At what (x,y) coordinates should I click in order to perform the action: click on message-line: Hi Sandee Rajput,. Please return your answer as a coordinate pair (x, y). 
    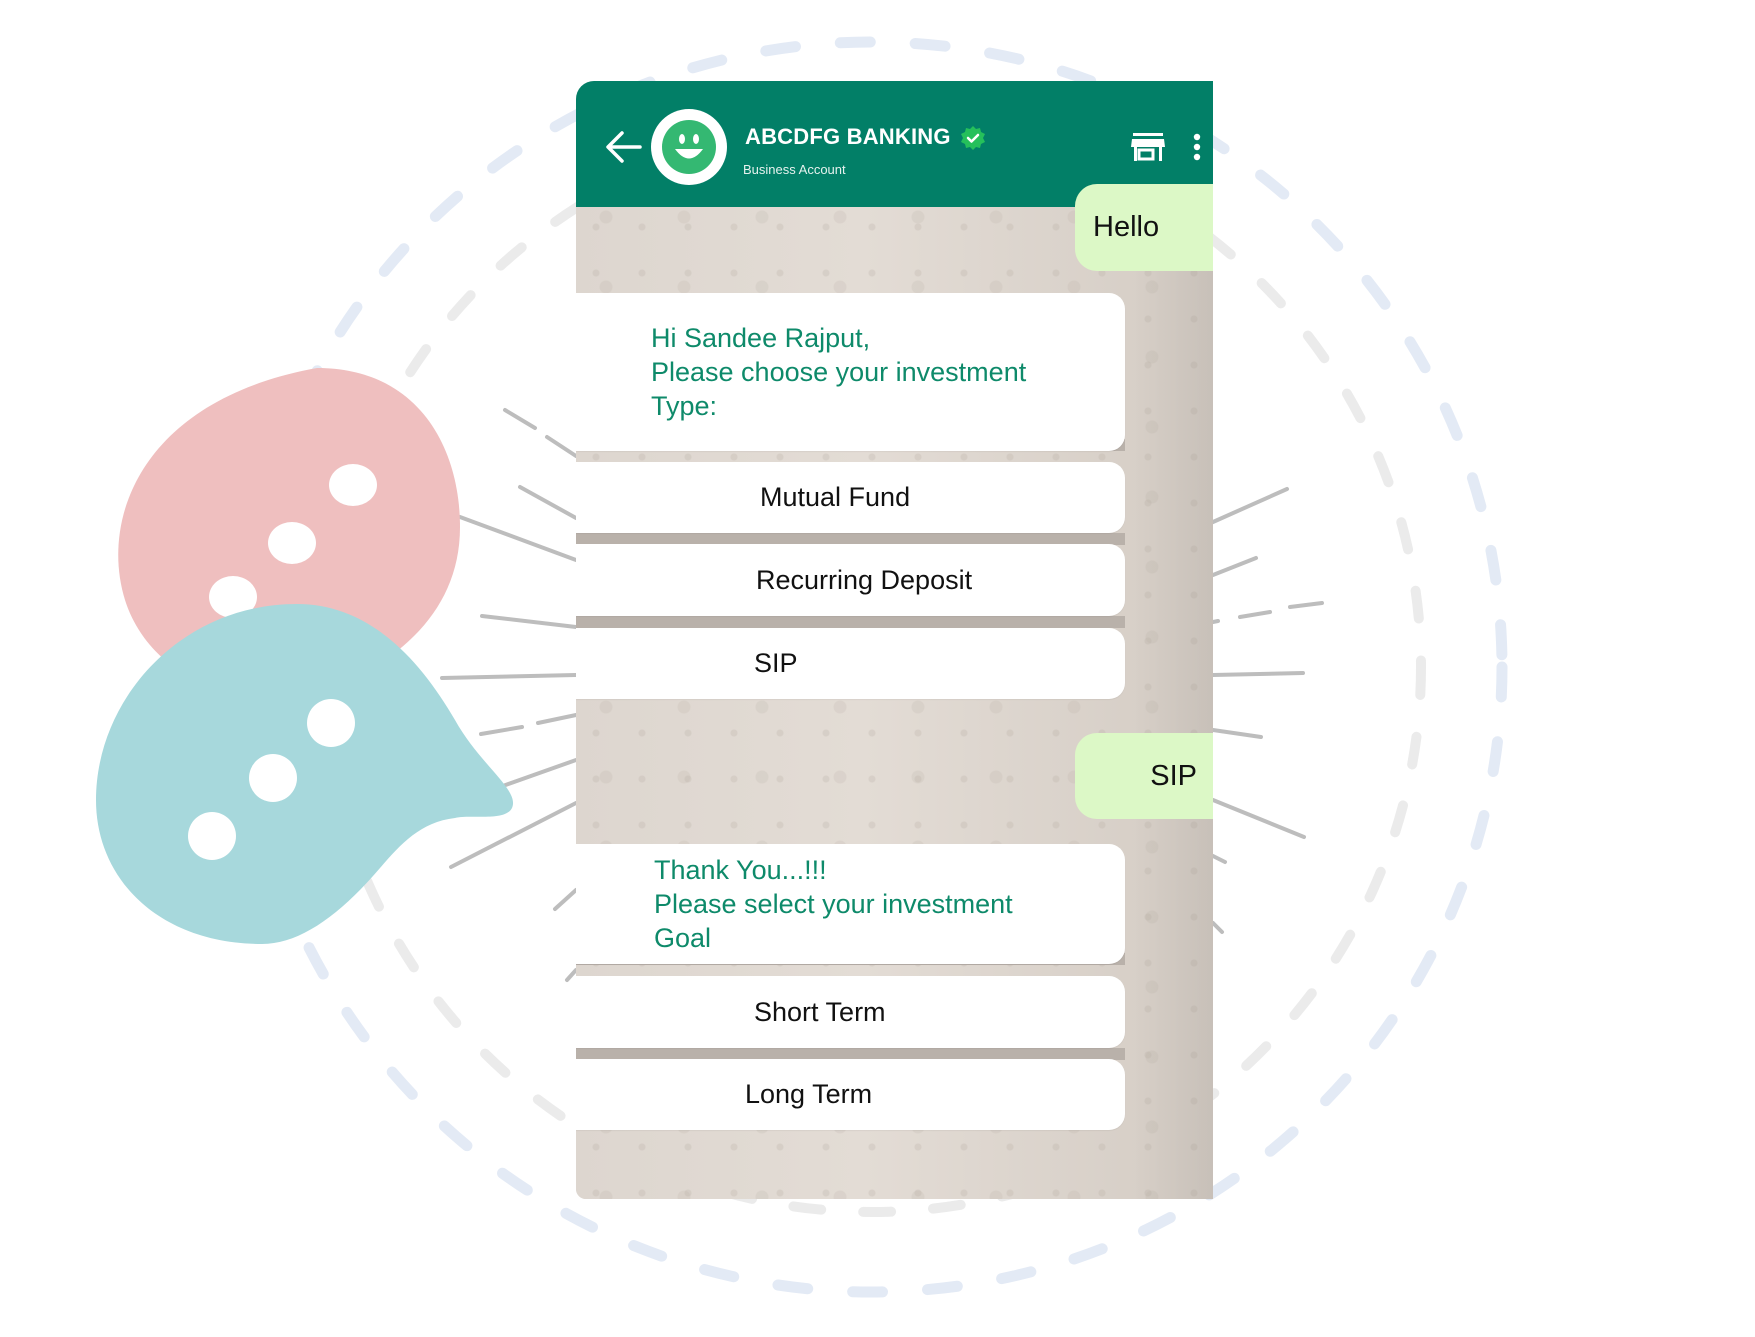
    Looking at the image, I should click on (761, 338).